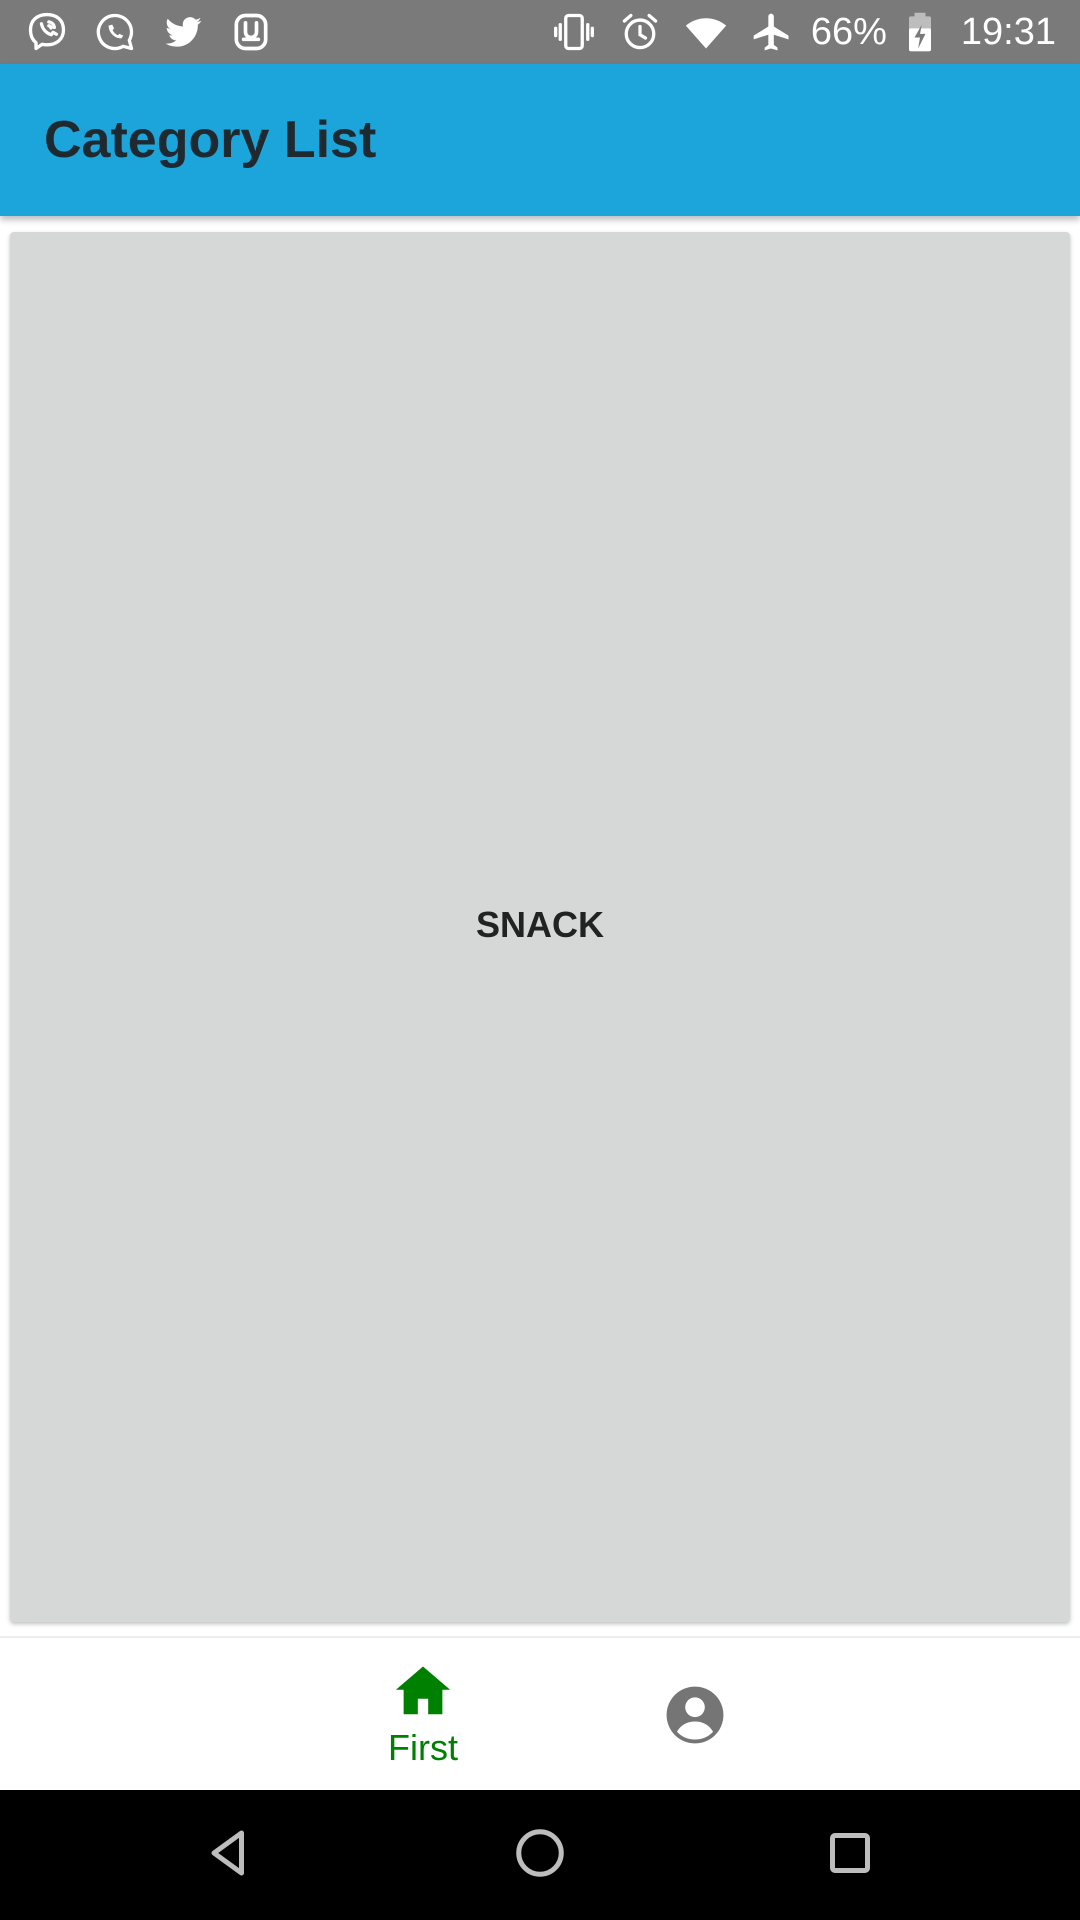 This screenshot has width=1080, height=1920. I want to click on alarm-icon, so click(640, 32).